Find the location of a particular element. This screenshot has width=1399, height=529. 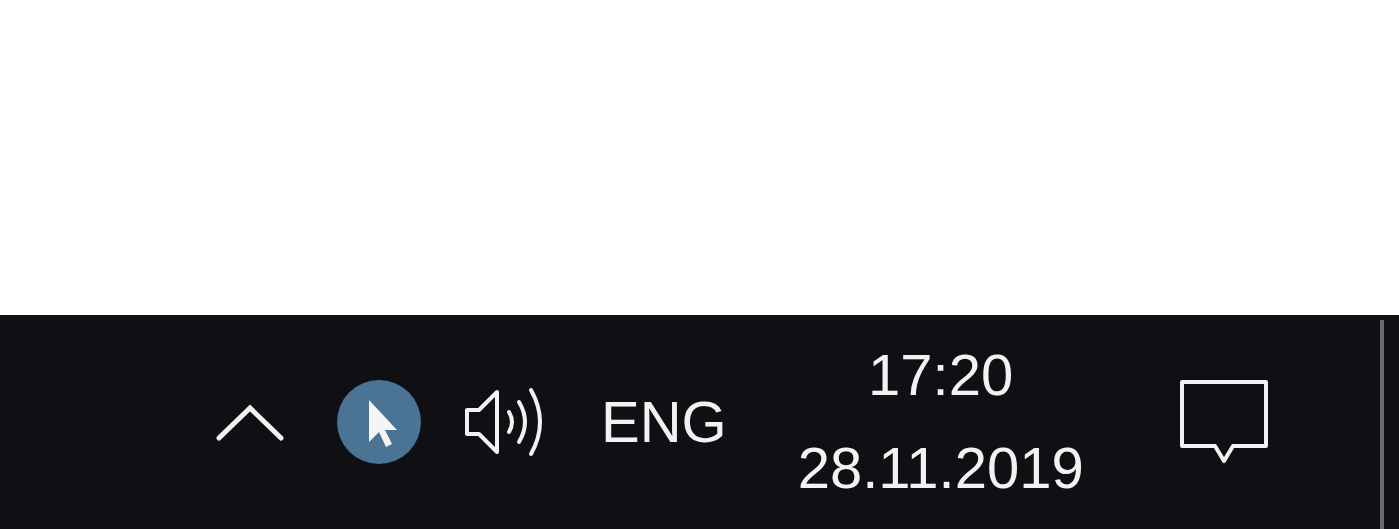

cursor-icon is located at coordinates (379, 422).